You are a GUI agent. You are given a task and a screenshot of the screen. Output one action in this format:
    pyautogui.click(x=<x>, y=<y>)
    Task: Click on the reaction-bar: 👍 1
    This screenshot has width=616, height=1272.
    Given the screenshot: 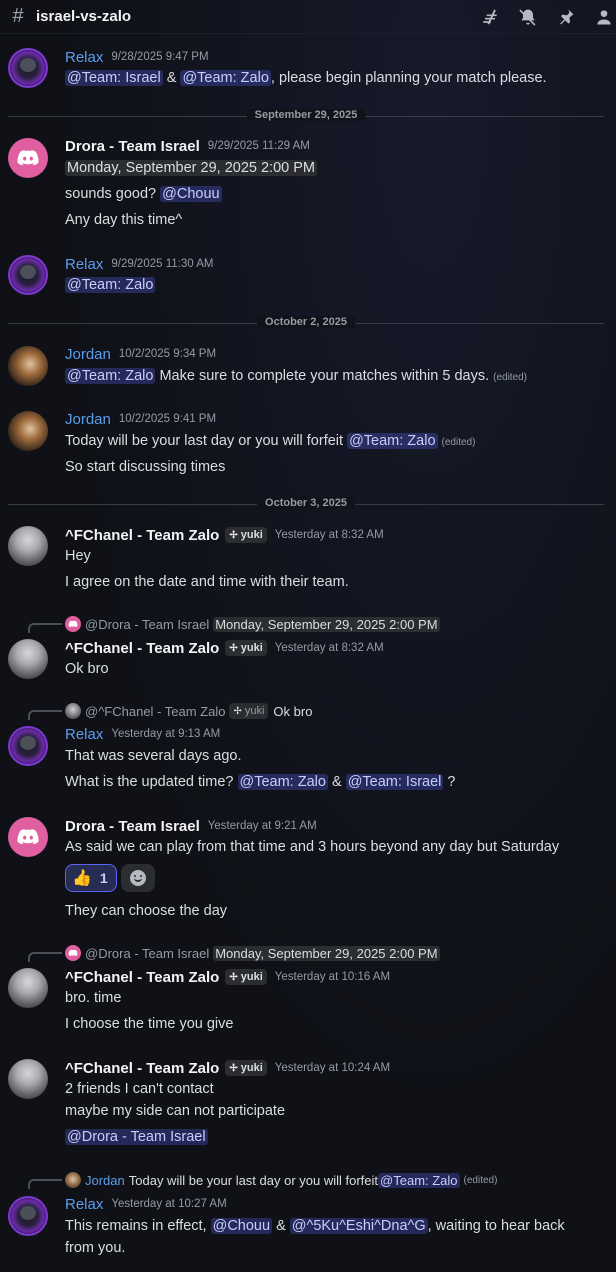 What is the action you would take?
    pyautogui.click(x=110, y=878)
    